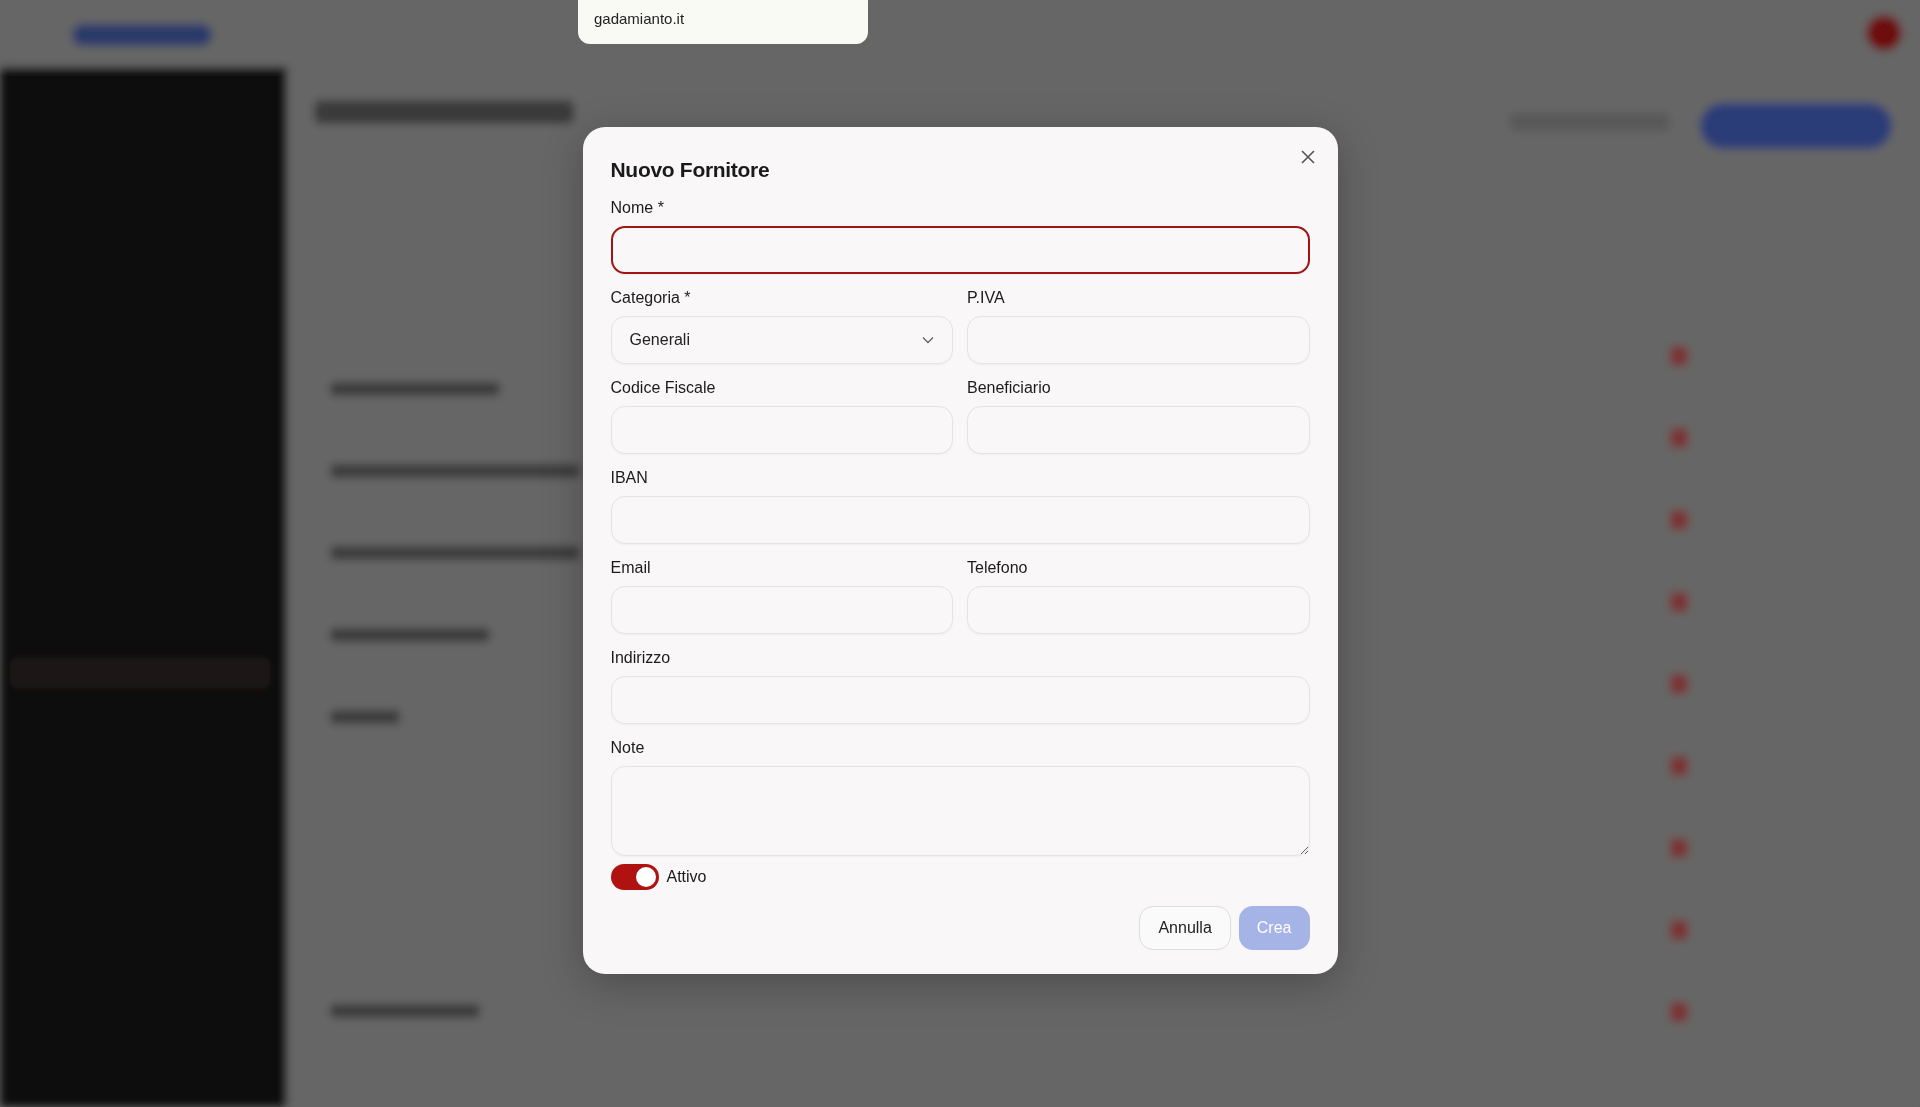  What do you see at coordinates (986, 298) in the screenshot?
I see `field-label: P.IVA` at bounding box center [986, 298].